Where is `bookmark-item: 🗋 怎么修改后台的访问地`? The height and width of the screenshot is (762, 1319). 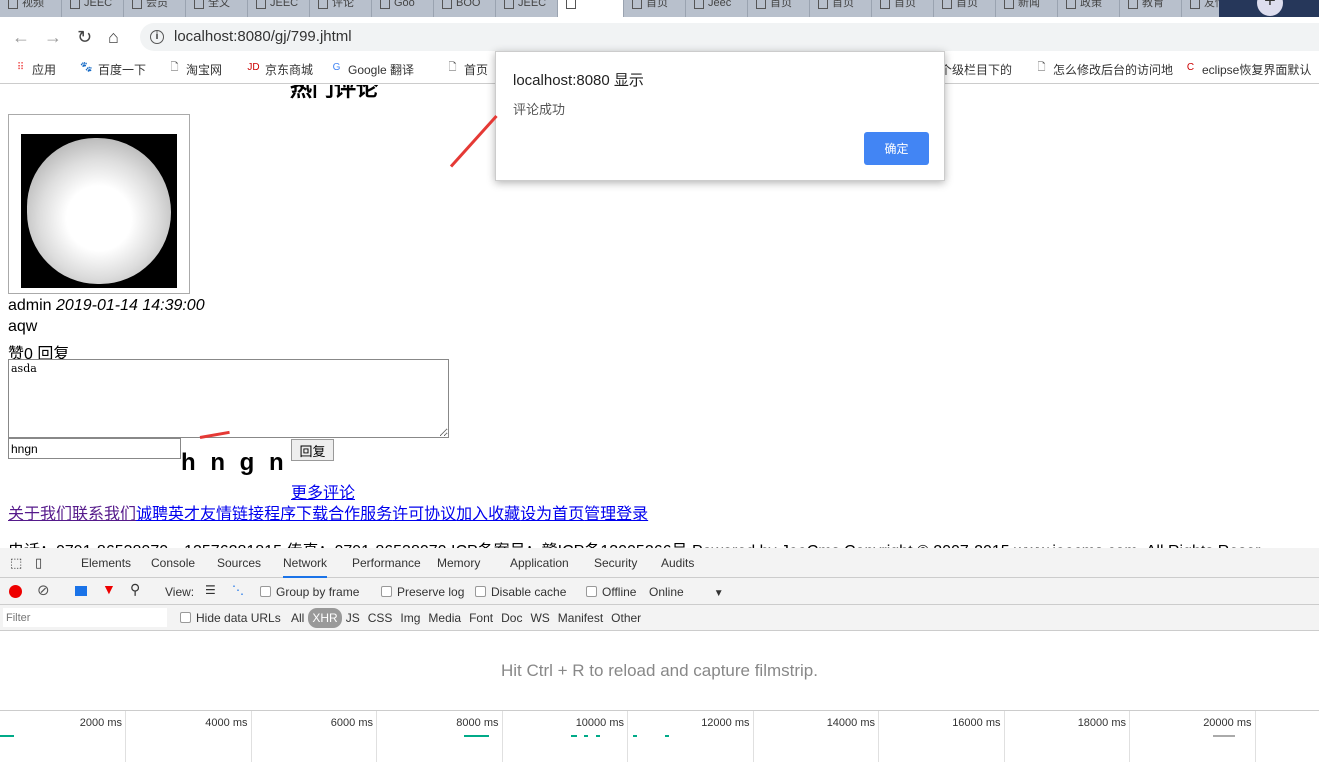
bookmark-item: 🗋 怎么修改后台的访问地 is located at coordinates (1104, 69).